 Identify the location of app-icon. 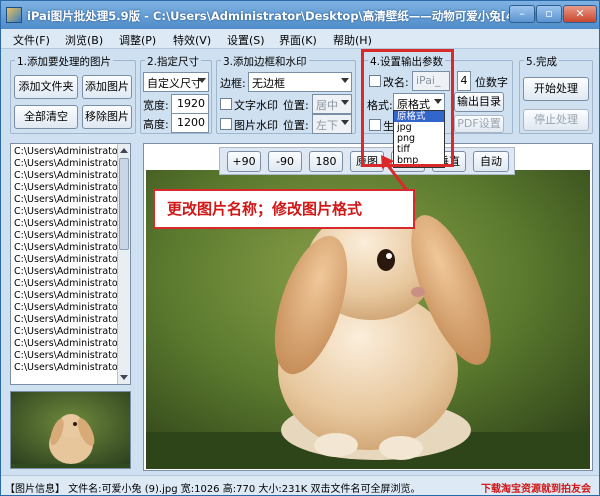
(14, 15).